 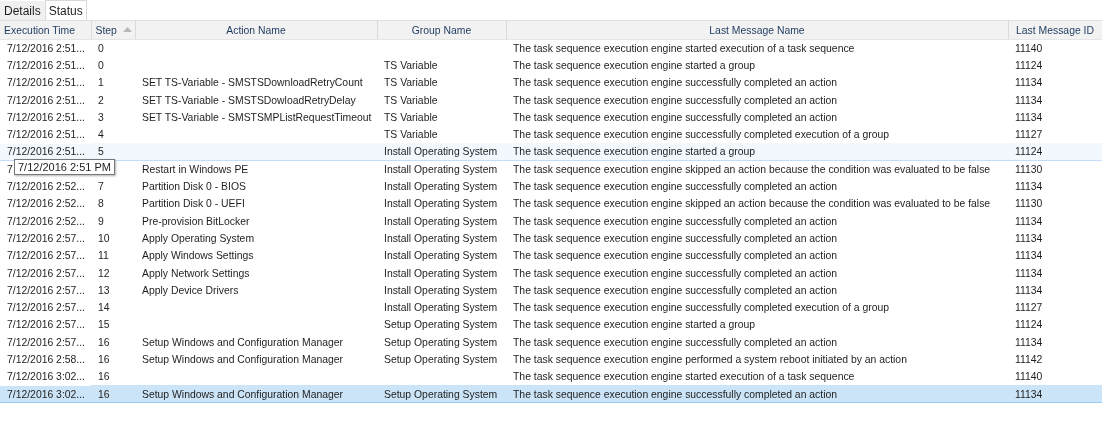 What do you see at coordinates (104, 273) in the screenshot?
I see `table-cell: 12` at bounding box center [104, 273].